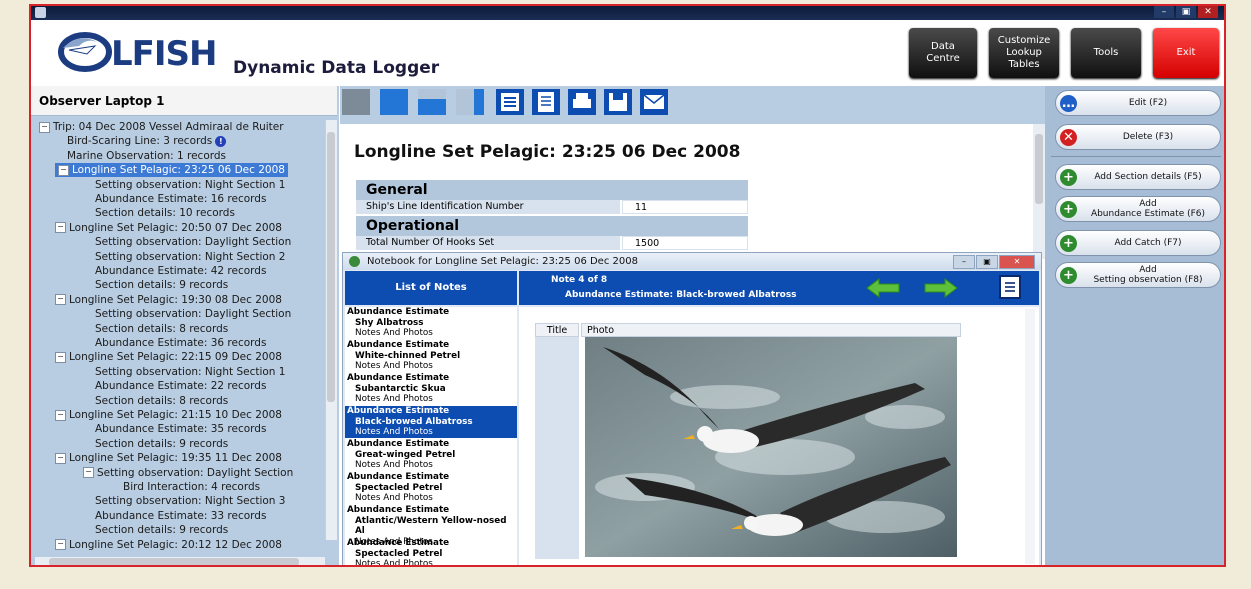  What do you see at coordinates (394, 102) in the screenshot?
I see `view-blue-icon` at bounding box center [394, 102].